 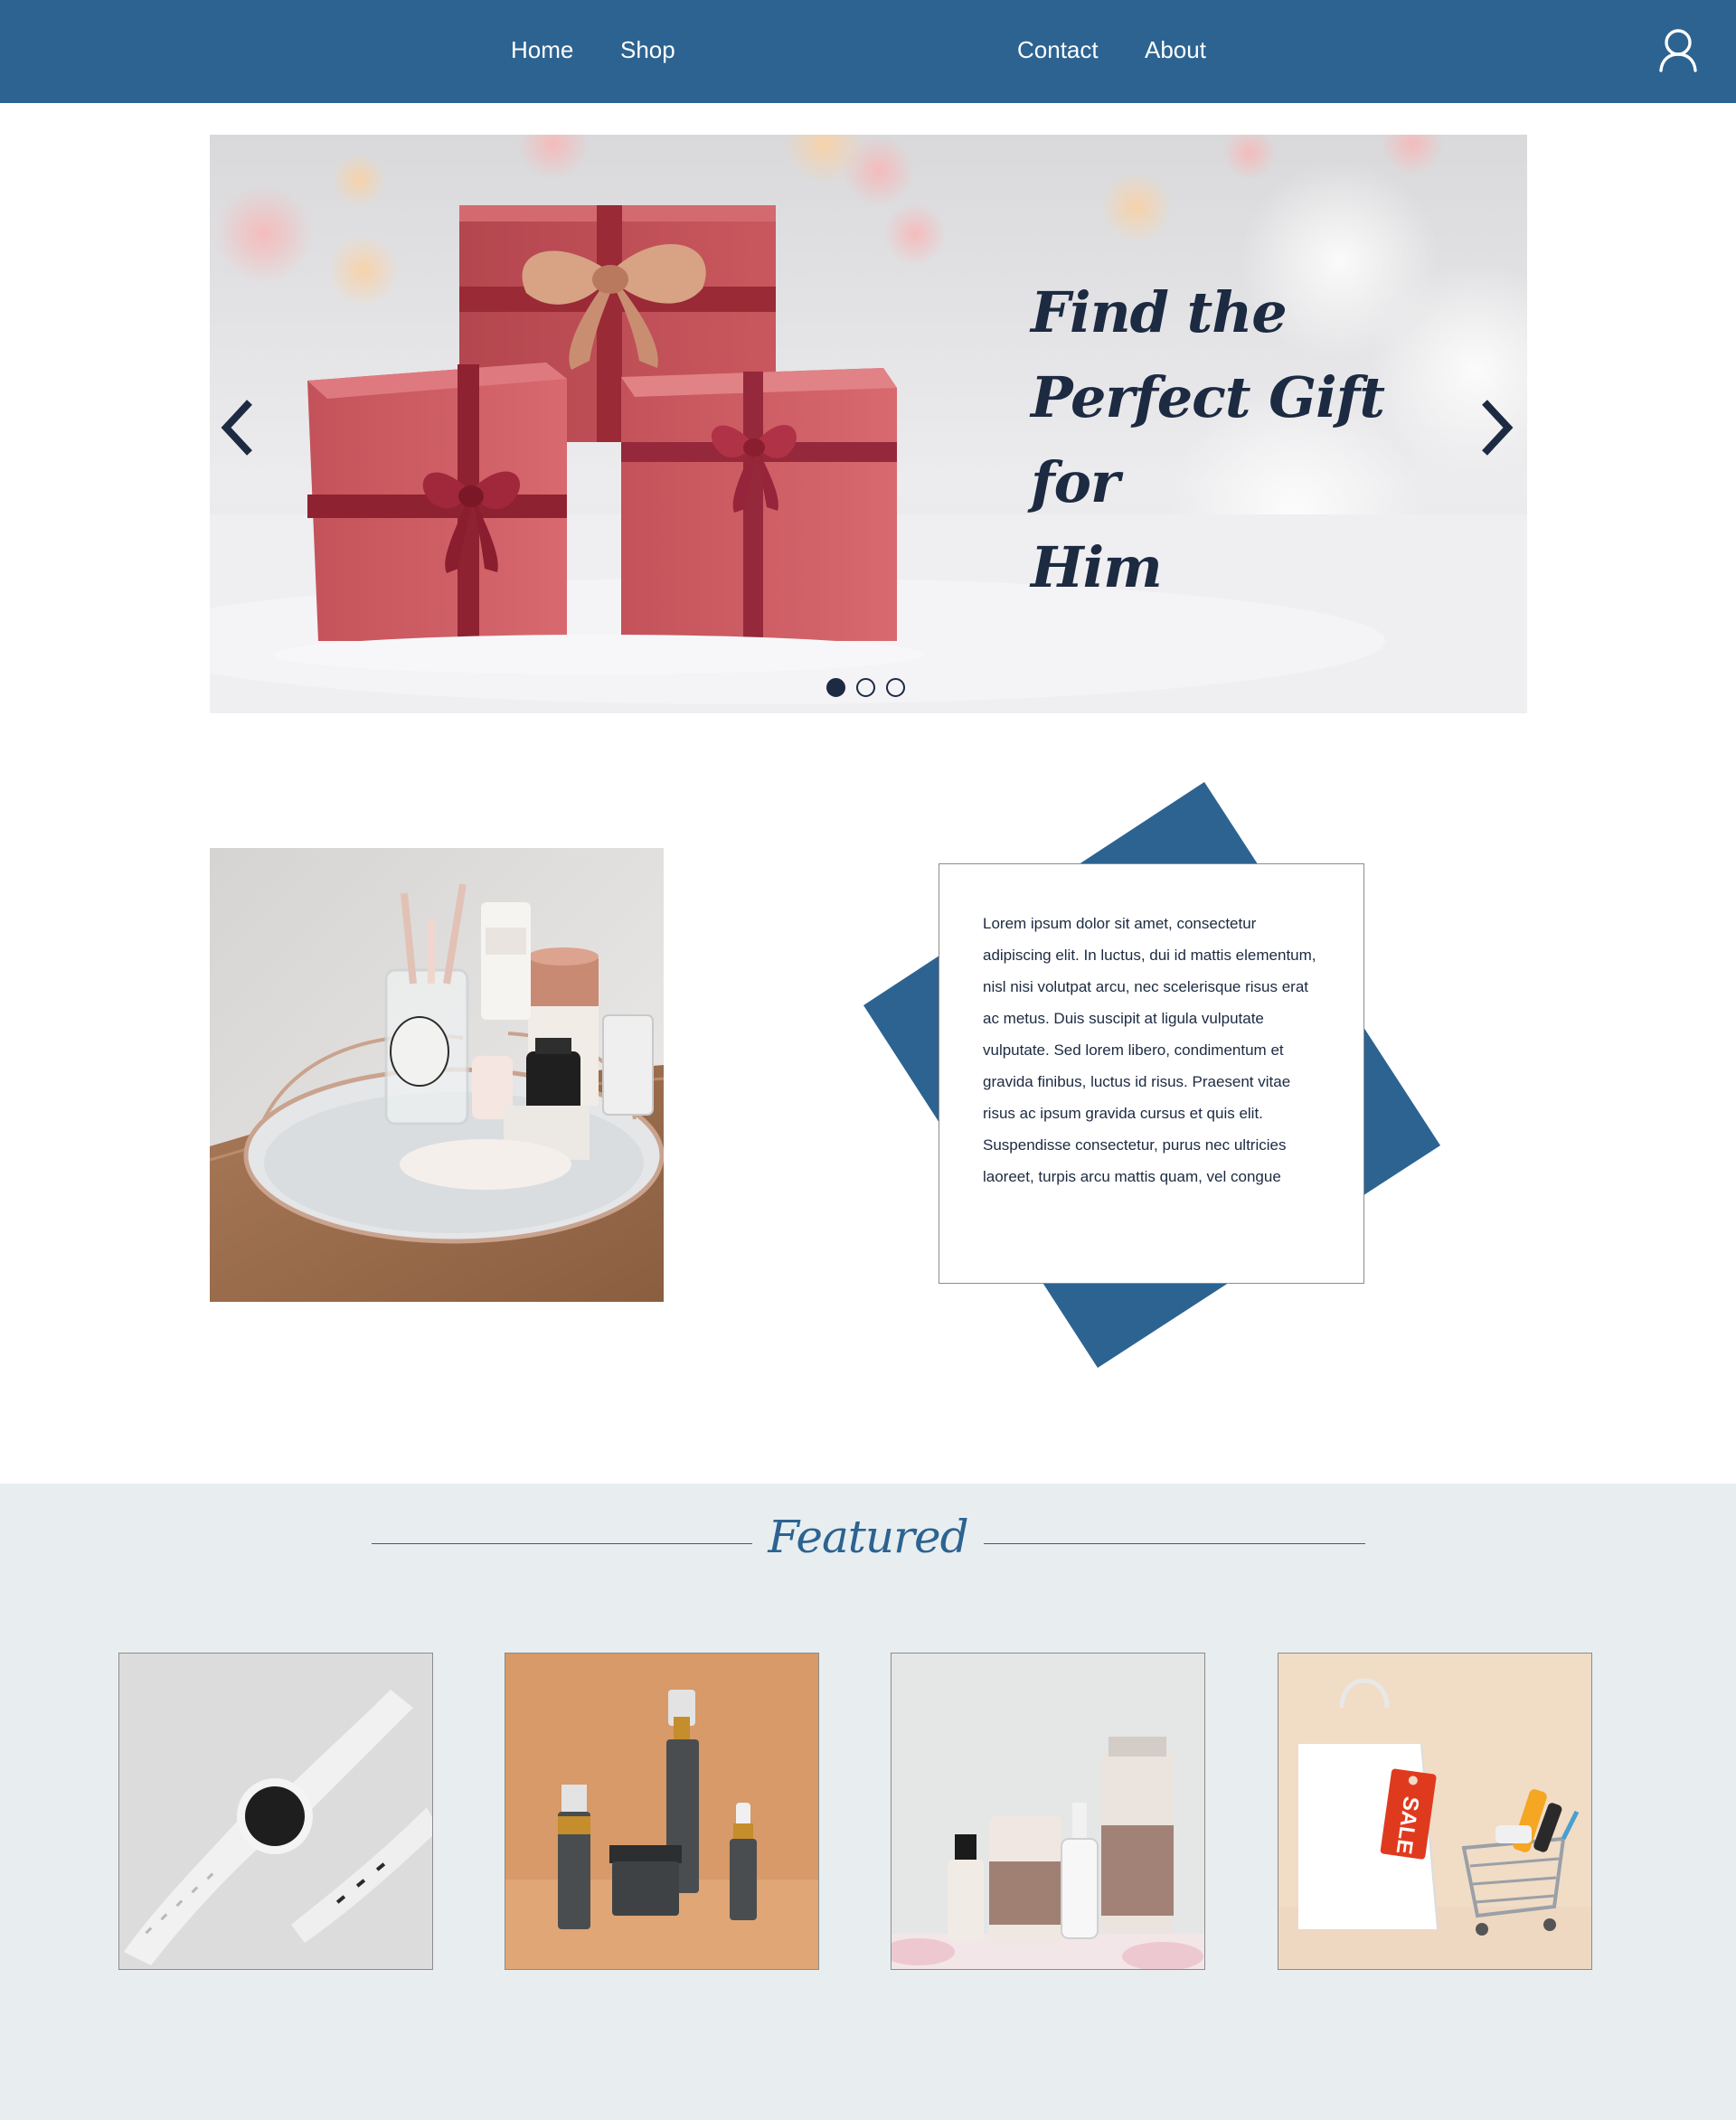 I want to click on slider-next-button, so click(x=1497, y=427).